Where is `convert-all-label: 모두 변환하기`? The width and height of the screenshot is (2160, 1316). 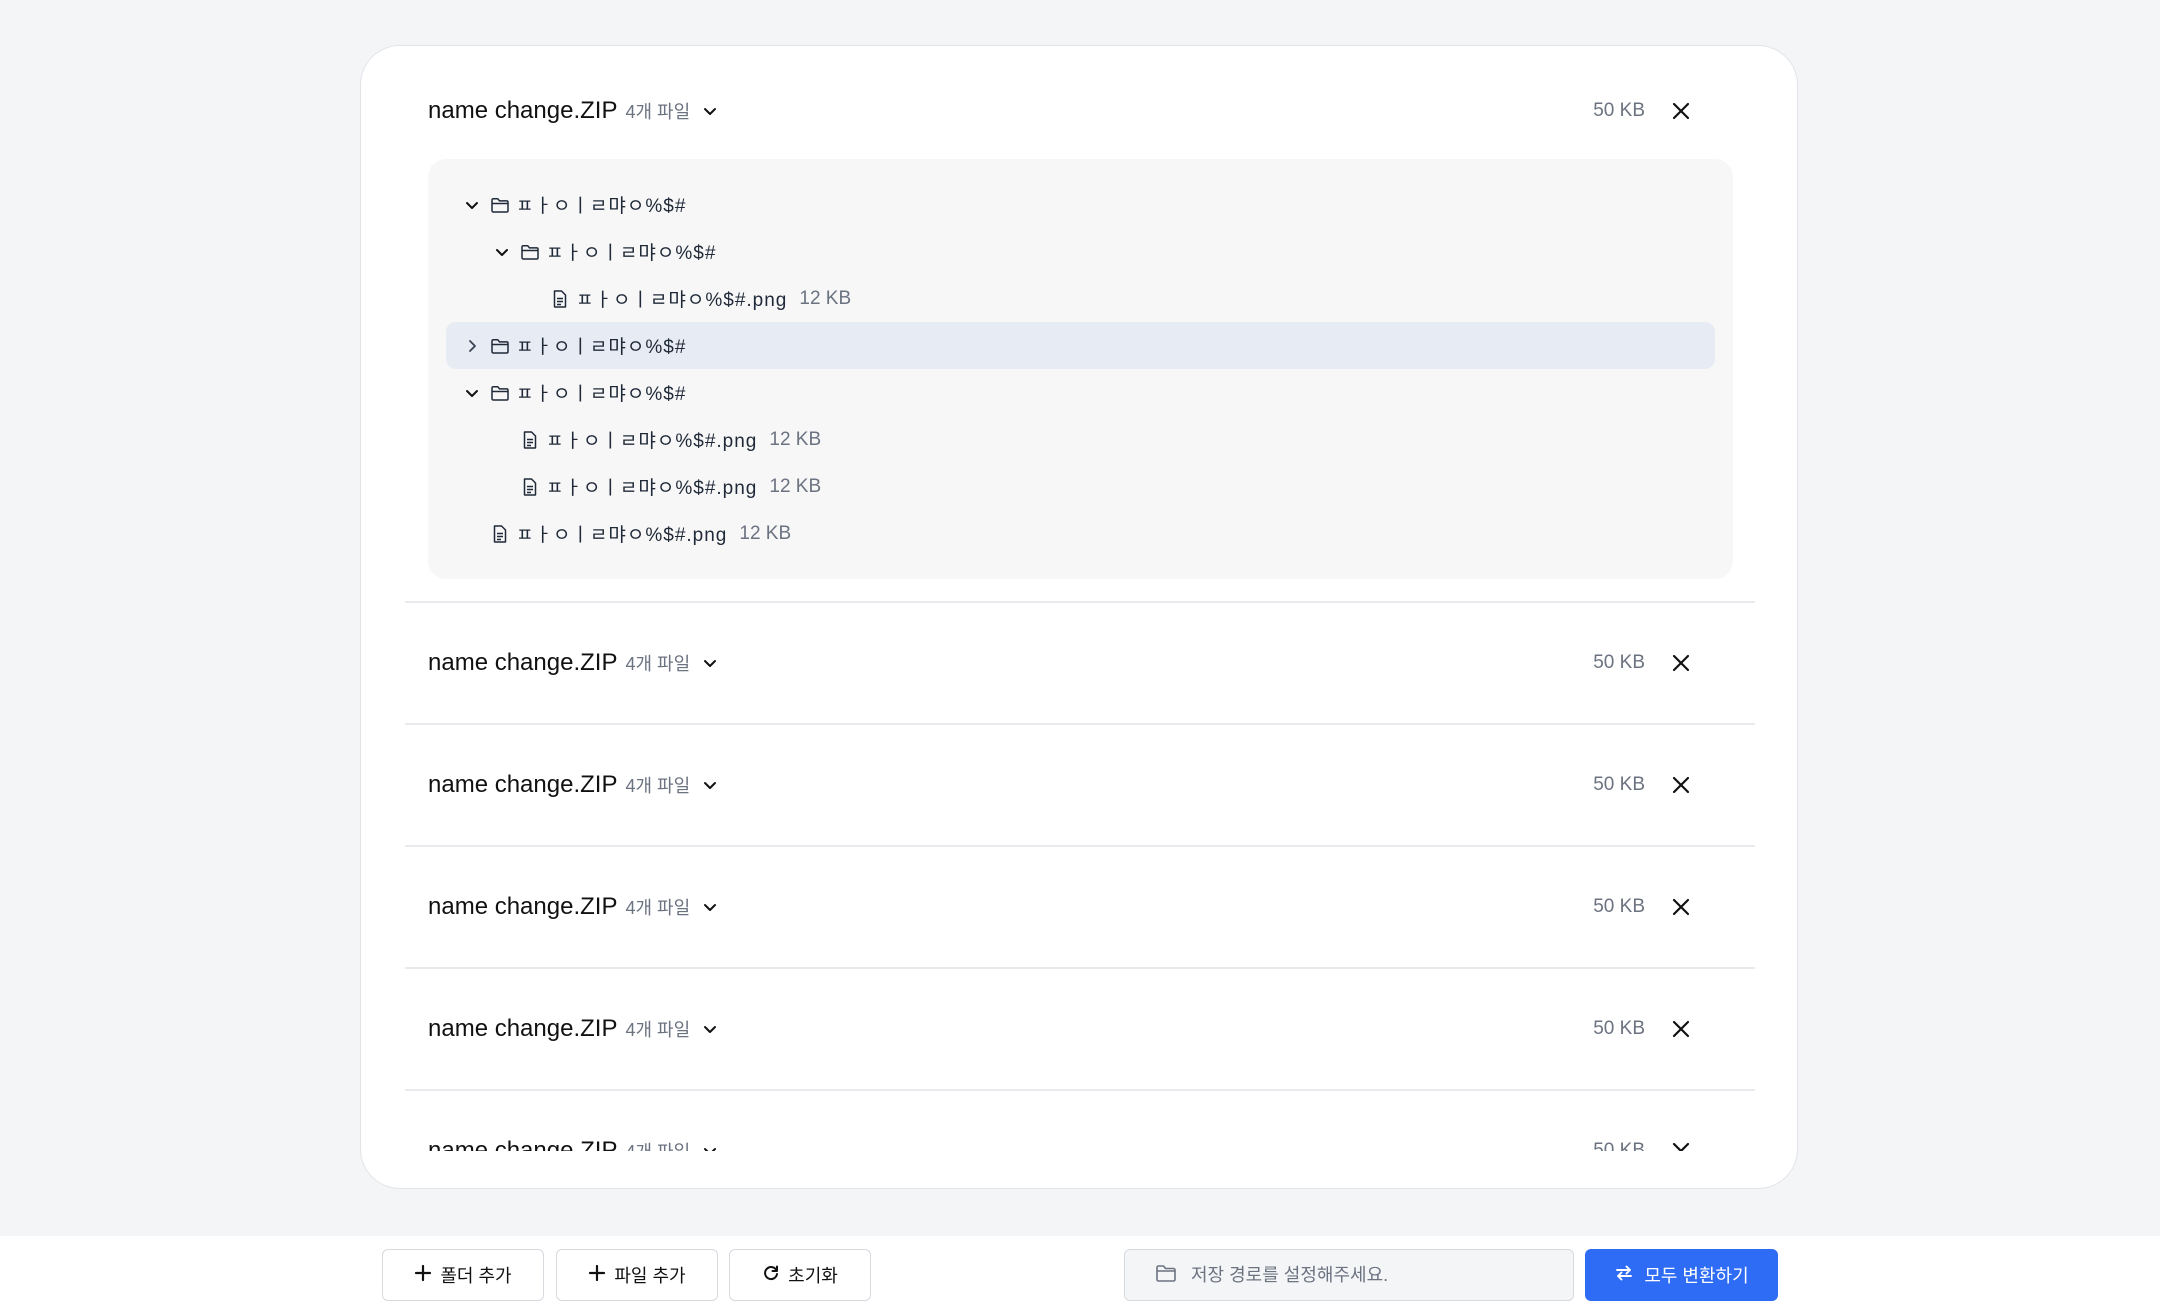 convert-all-label: 모두 변환하기 is located at coordinates (1696, 1276).